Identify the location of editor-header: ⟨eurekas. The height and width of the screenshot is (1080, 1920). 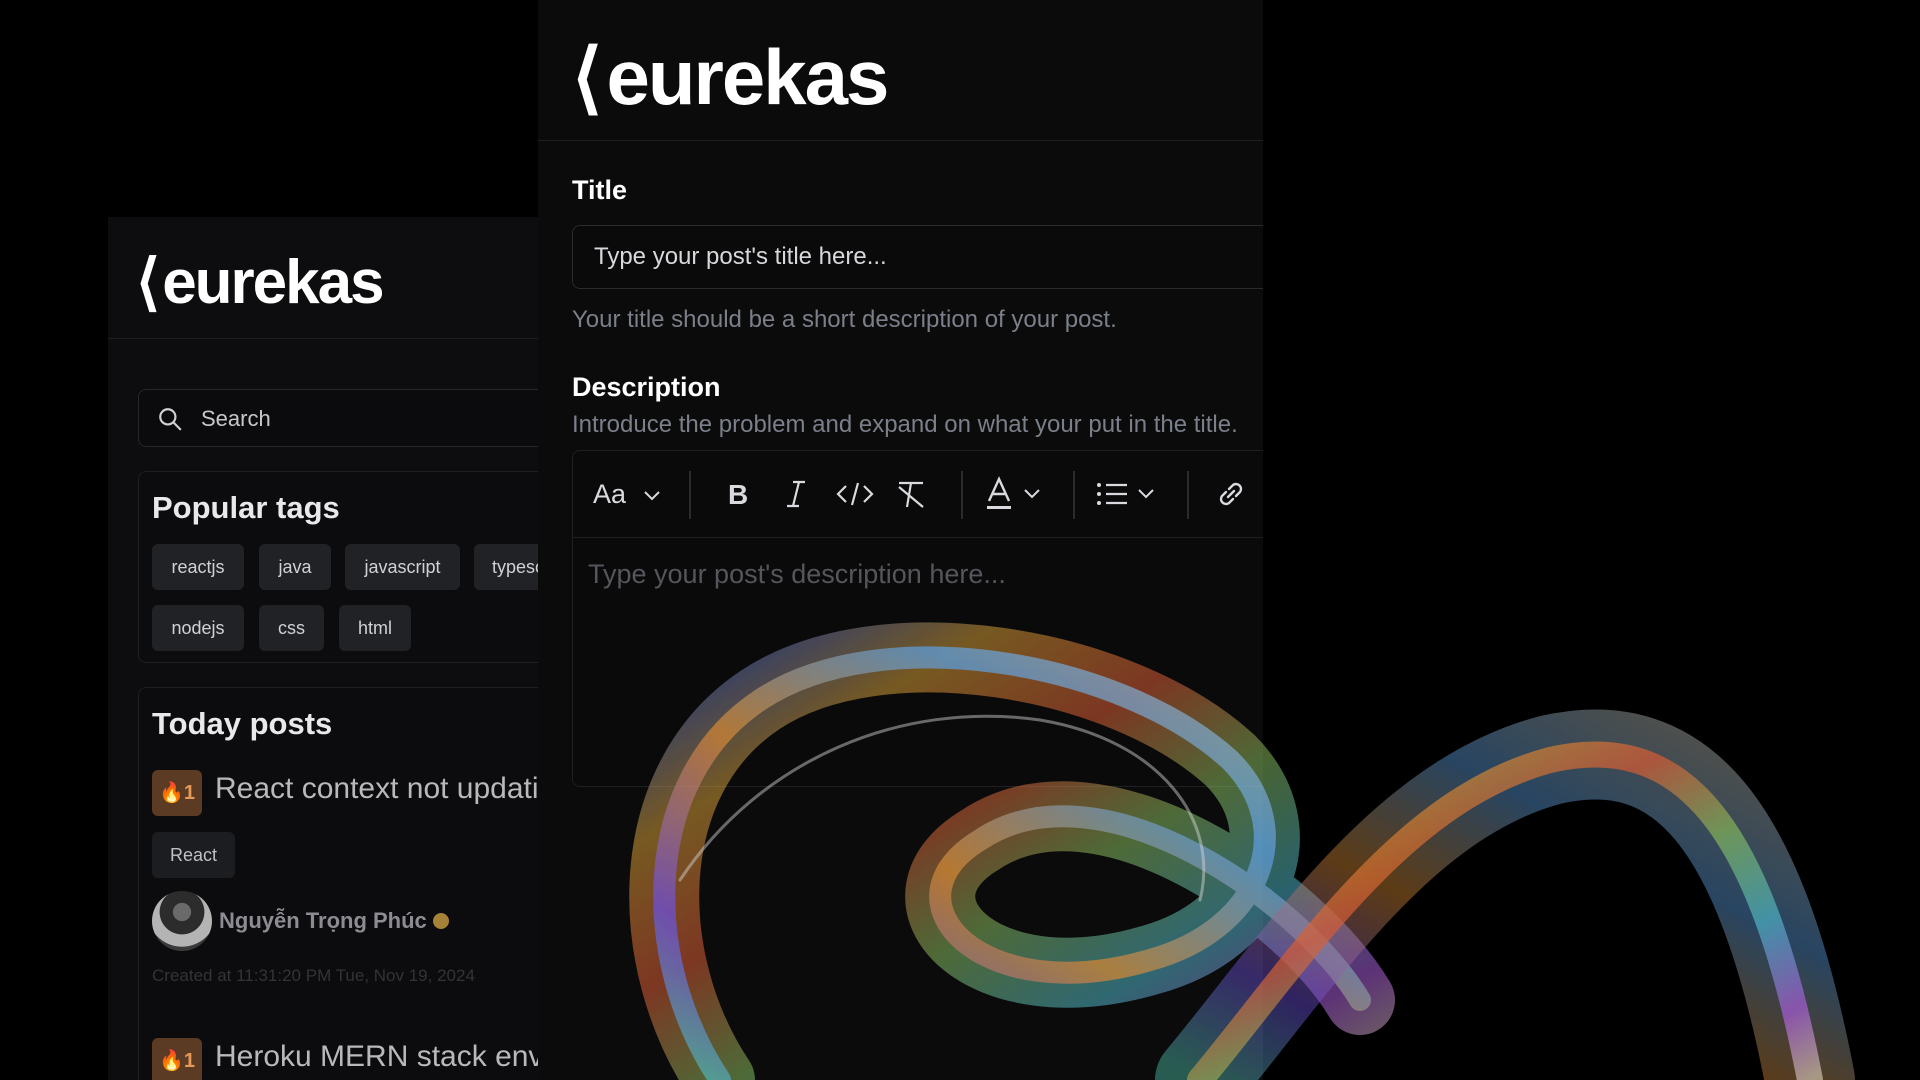
(900, 70).